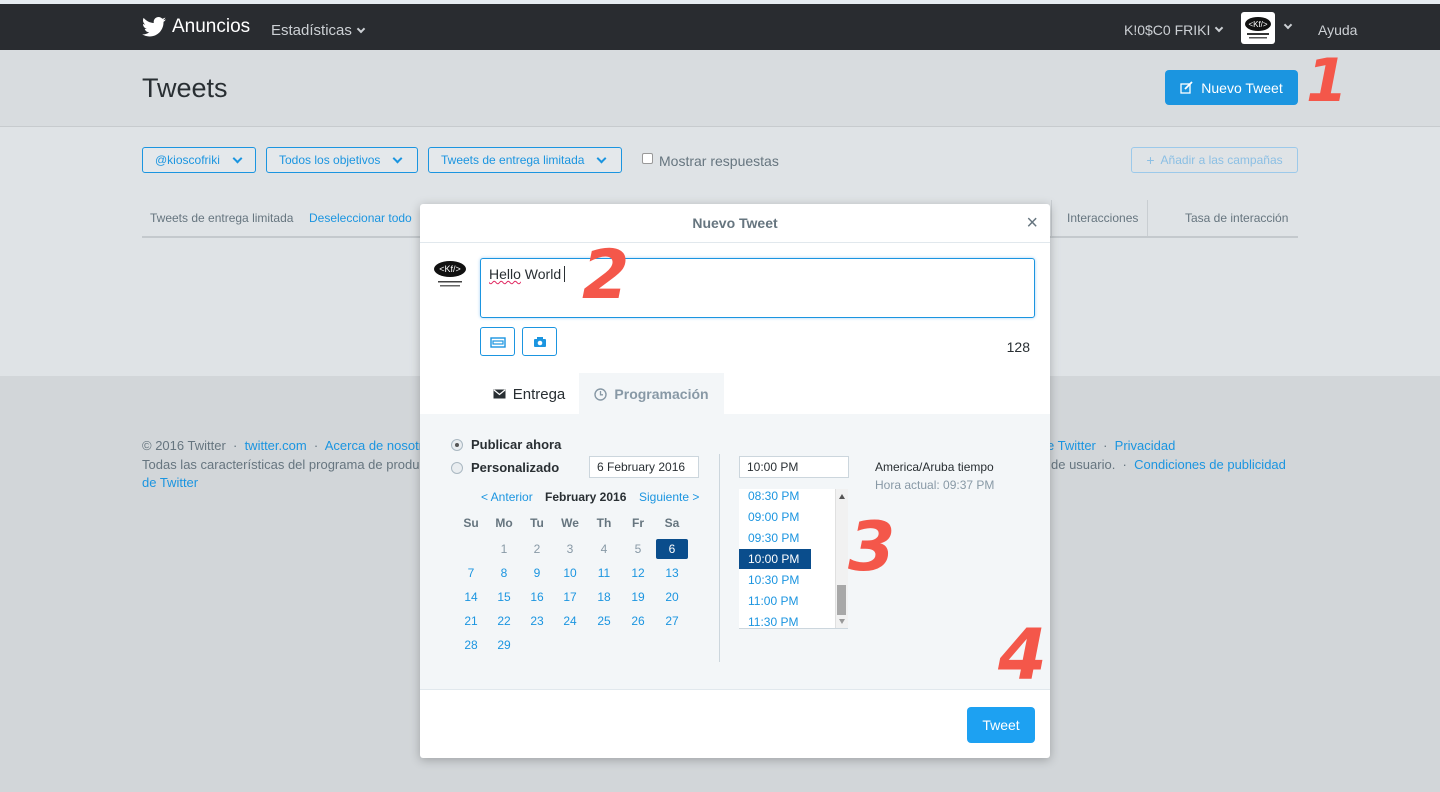 This screenshot has width=1440, height=792. What do you see at coordinates (1022, 655) in the screenshot?
I see `annotation-4: 4` at bounding box center [1022, 655].